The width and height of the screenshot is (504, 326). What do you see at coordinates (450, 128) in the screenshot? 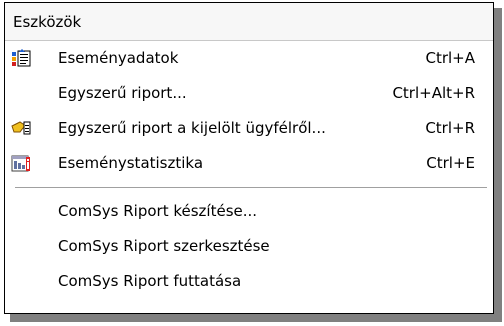
I see `menu-item-shortcut: Ctrl+R` at bounding box center [450, 128].